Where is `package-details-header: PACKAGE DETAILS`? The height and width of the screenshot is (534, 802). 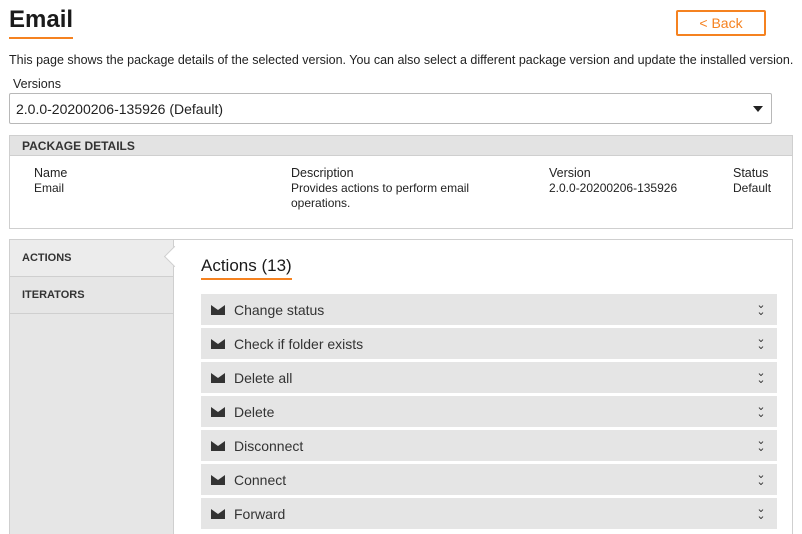
package-details-header: PACKAGE DETAILS is located at coordinates (401, 146).